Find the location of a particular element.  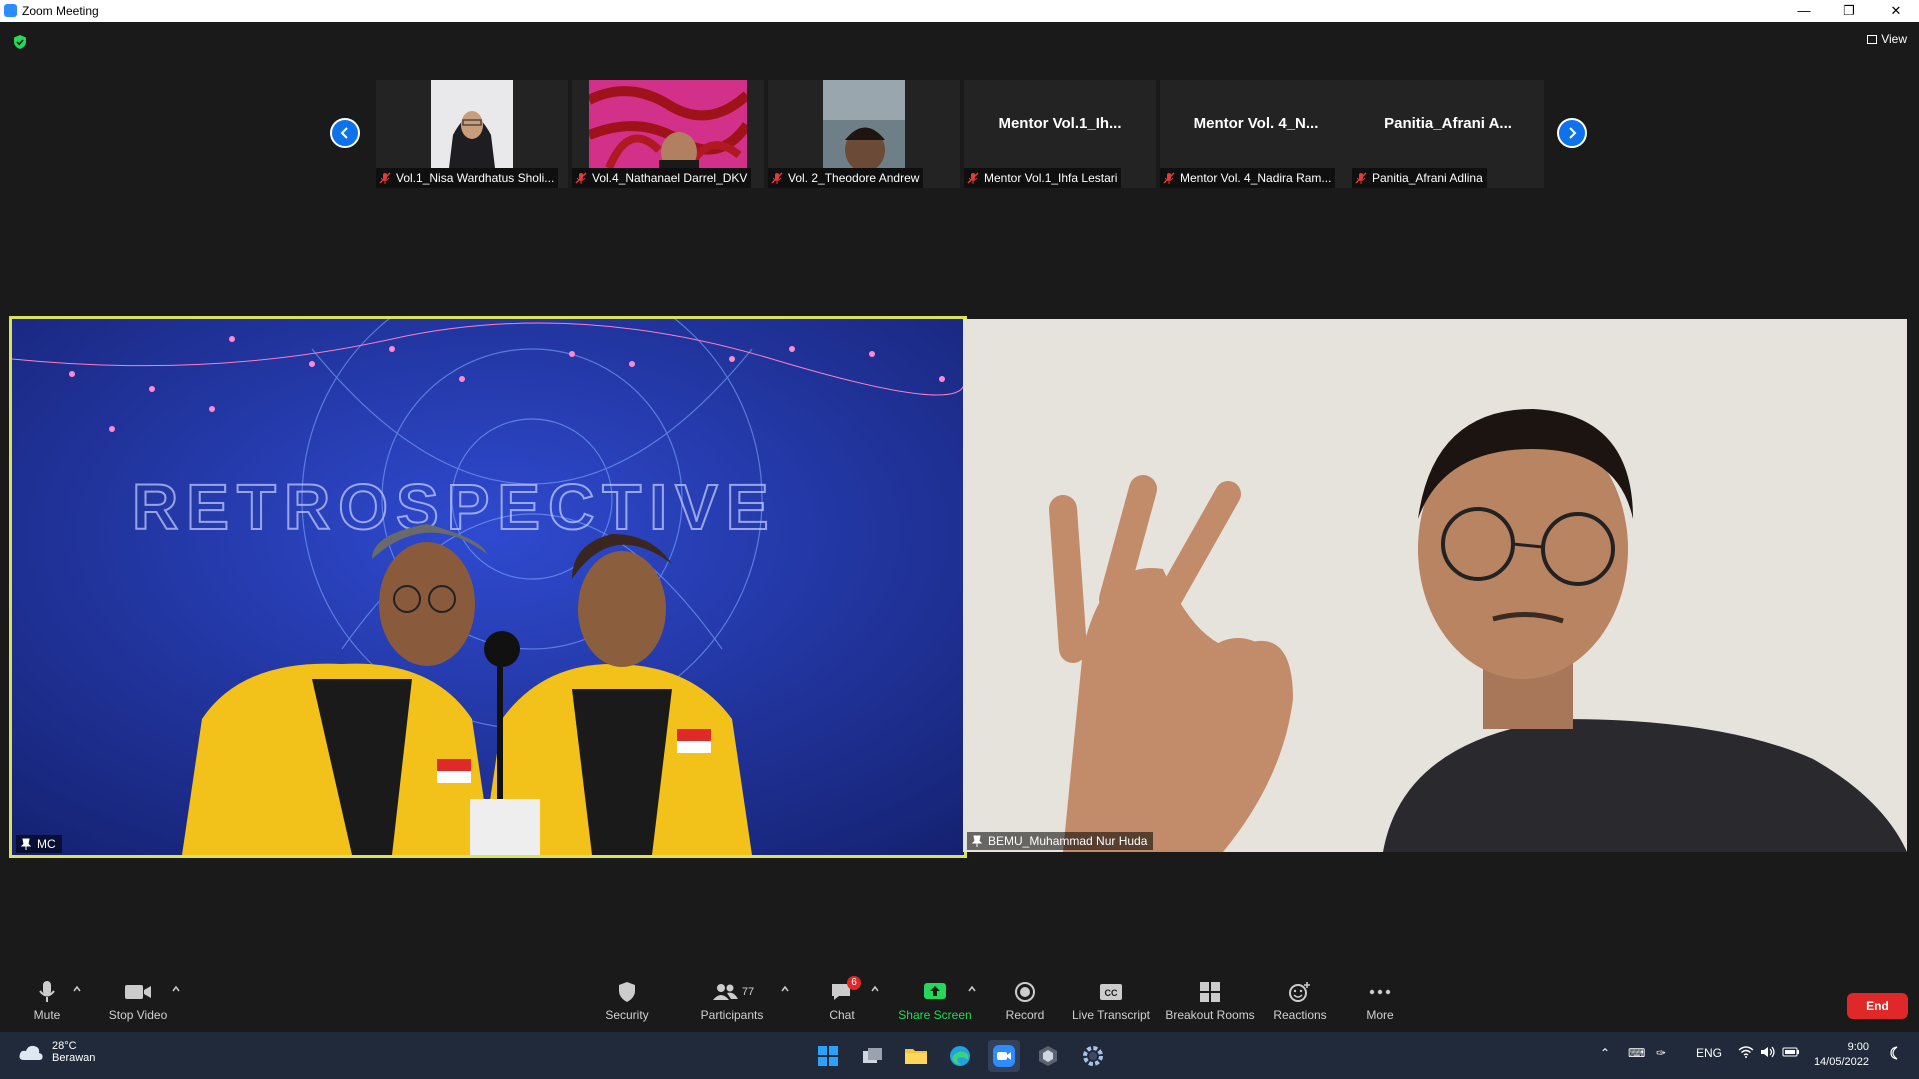

participants-label: Participants is located at coordinates (732, 1015).